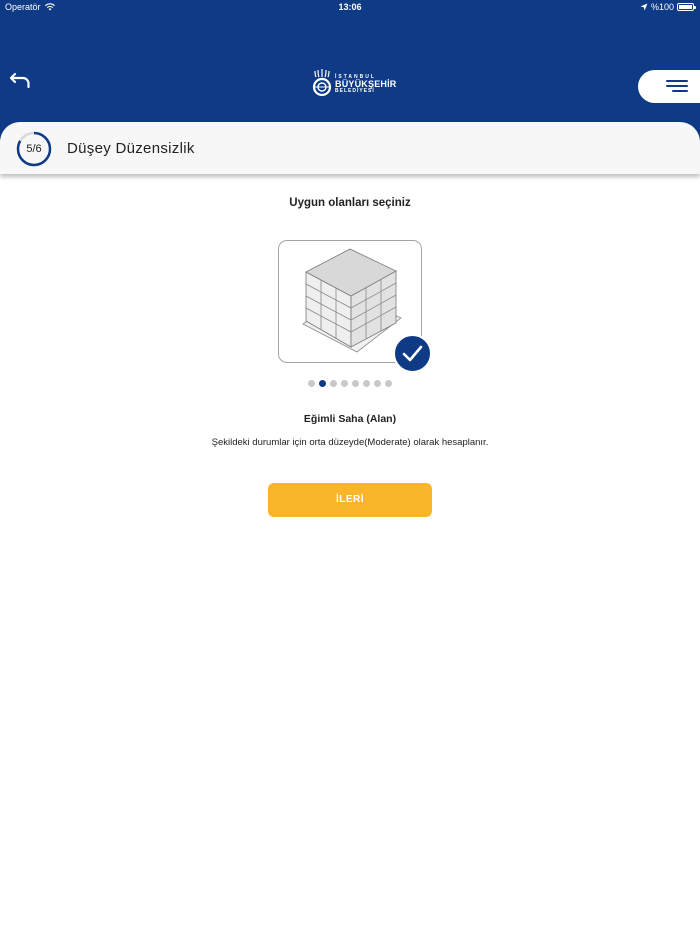 Image resolution: width=700 pixels, height=934 pixels. I want to click on battery-icon, so click(686, 7).